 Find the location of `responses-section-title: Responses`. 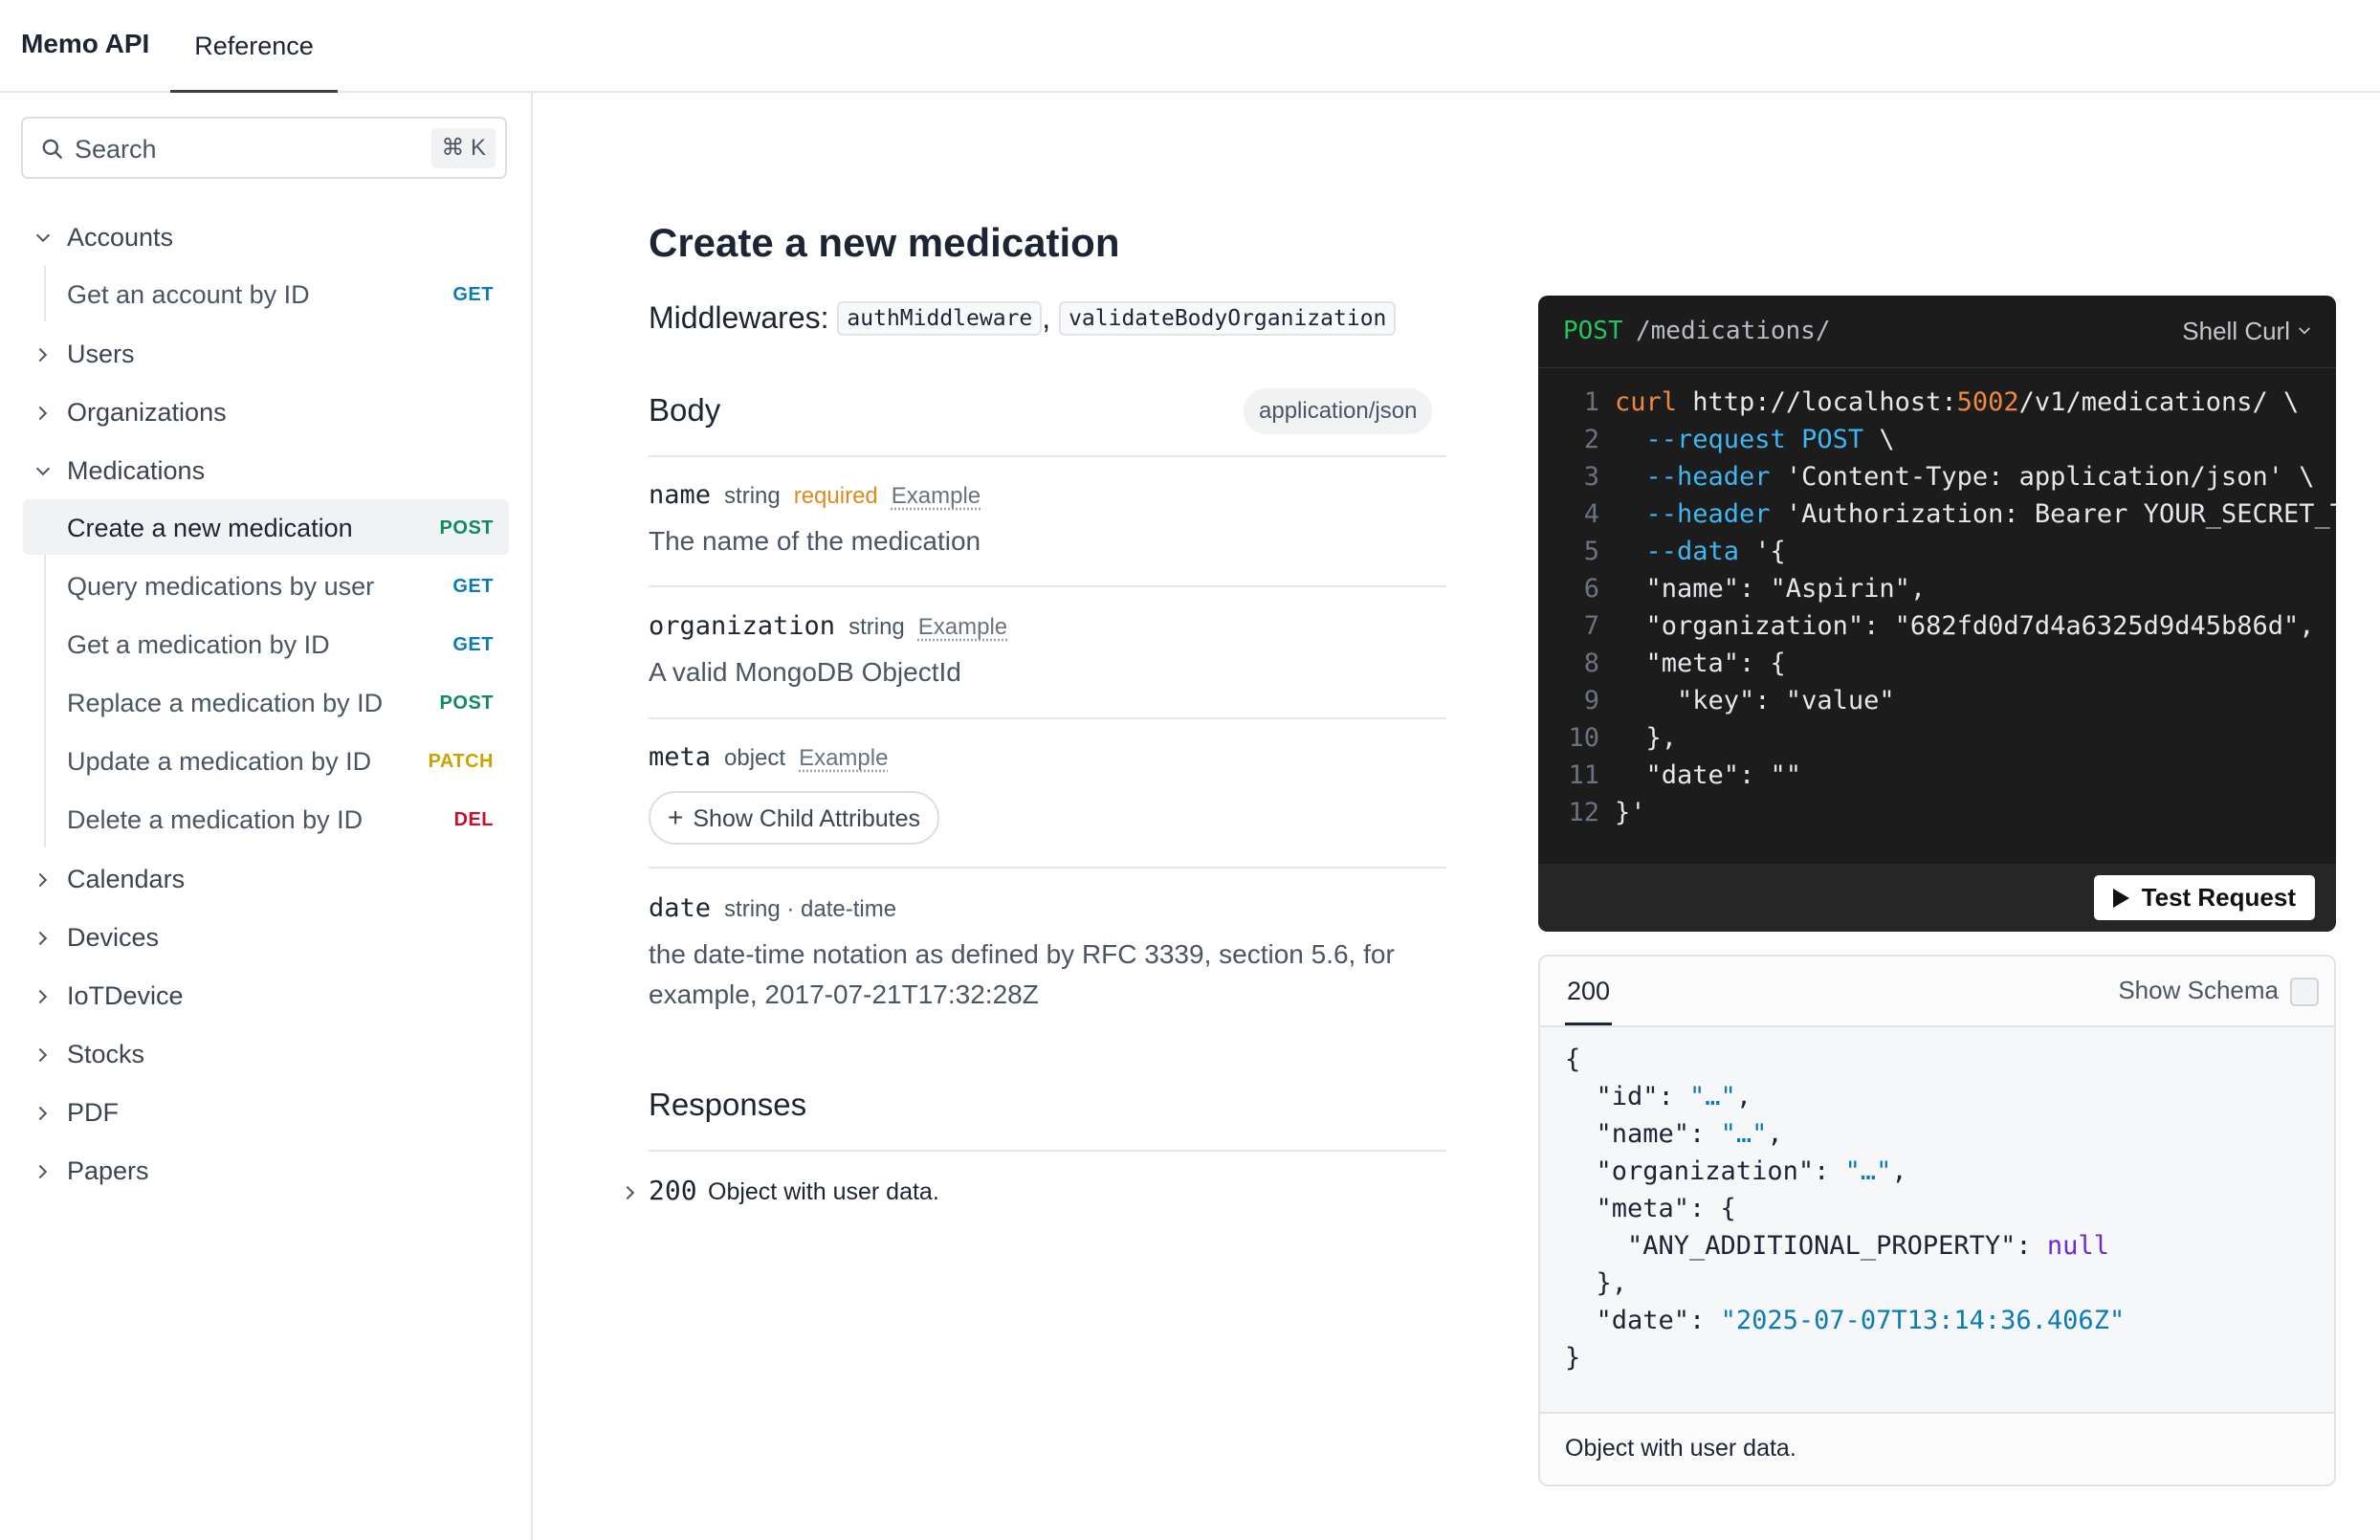

responses-section-title: Responses is located at coordinates (728, 1104).